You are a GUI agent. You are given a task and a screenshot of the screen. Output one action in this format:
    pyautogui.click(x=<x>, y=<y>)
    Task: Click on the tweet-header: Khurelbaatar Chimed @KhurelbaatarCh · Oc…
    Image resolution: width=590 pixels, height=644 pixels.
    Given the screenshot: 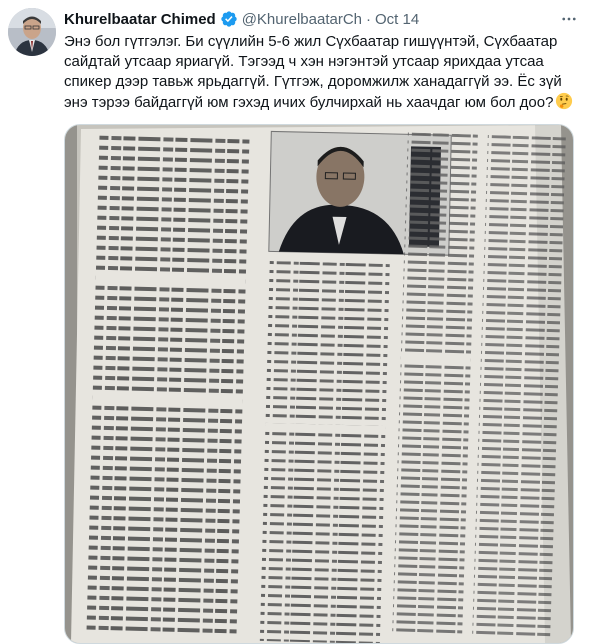 What is the action you would take?
    pyautogui.click(x=309, y=19)
    